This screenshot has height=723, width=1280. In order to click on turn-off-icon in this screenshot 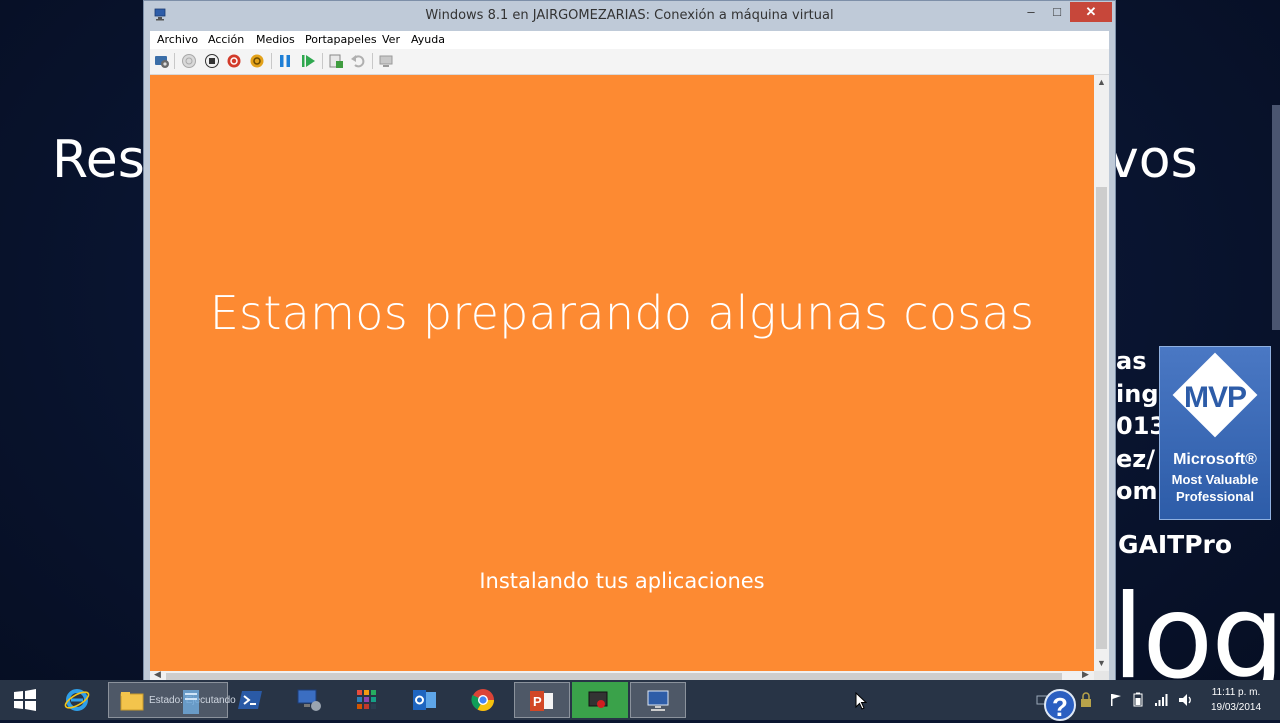, I will do `click(212, 61)`.